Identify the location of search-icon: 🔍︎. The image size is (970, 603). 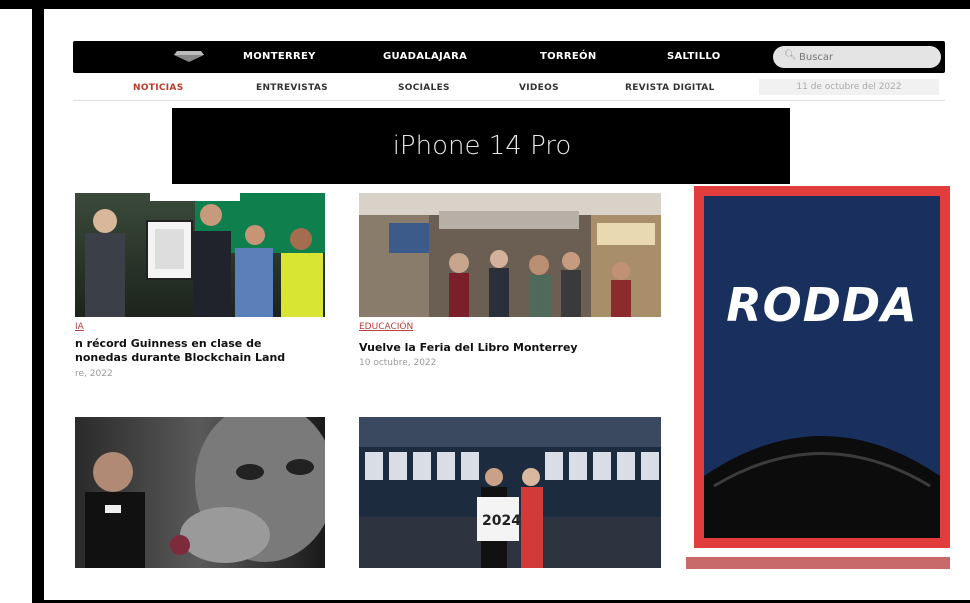
(790, 55).